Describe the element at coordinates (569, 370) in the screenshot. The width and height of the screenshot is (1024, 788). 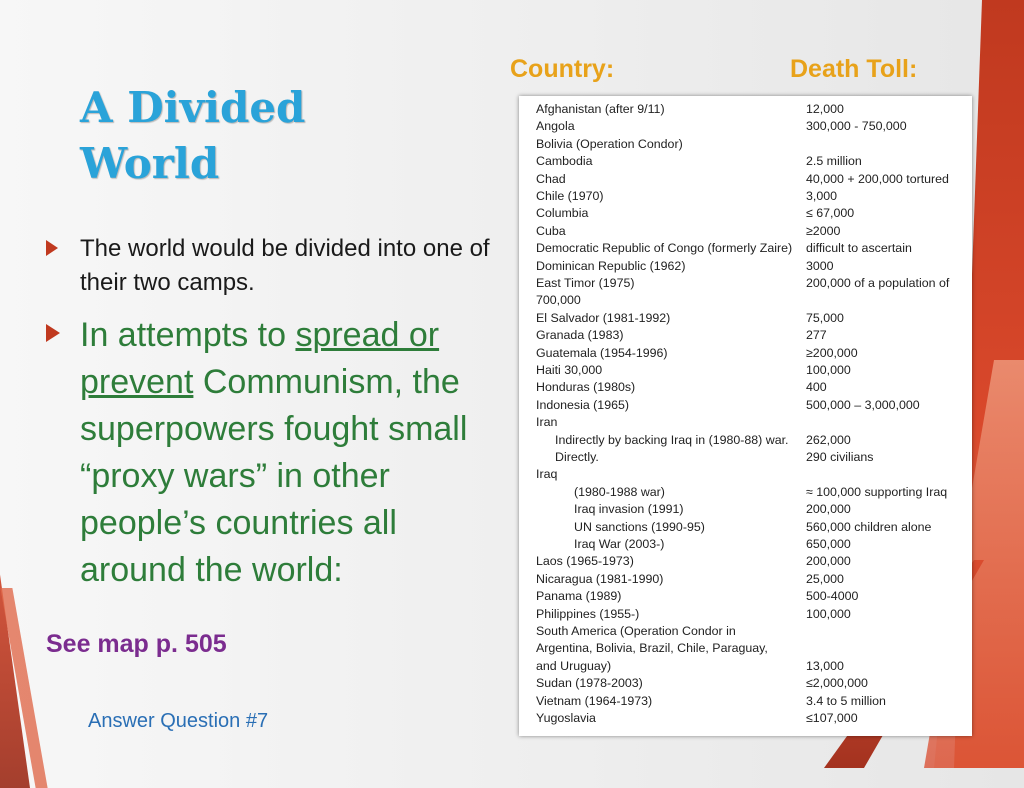
I see `country-cell: Haiti 30,000` at that location.